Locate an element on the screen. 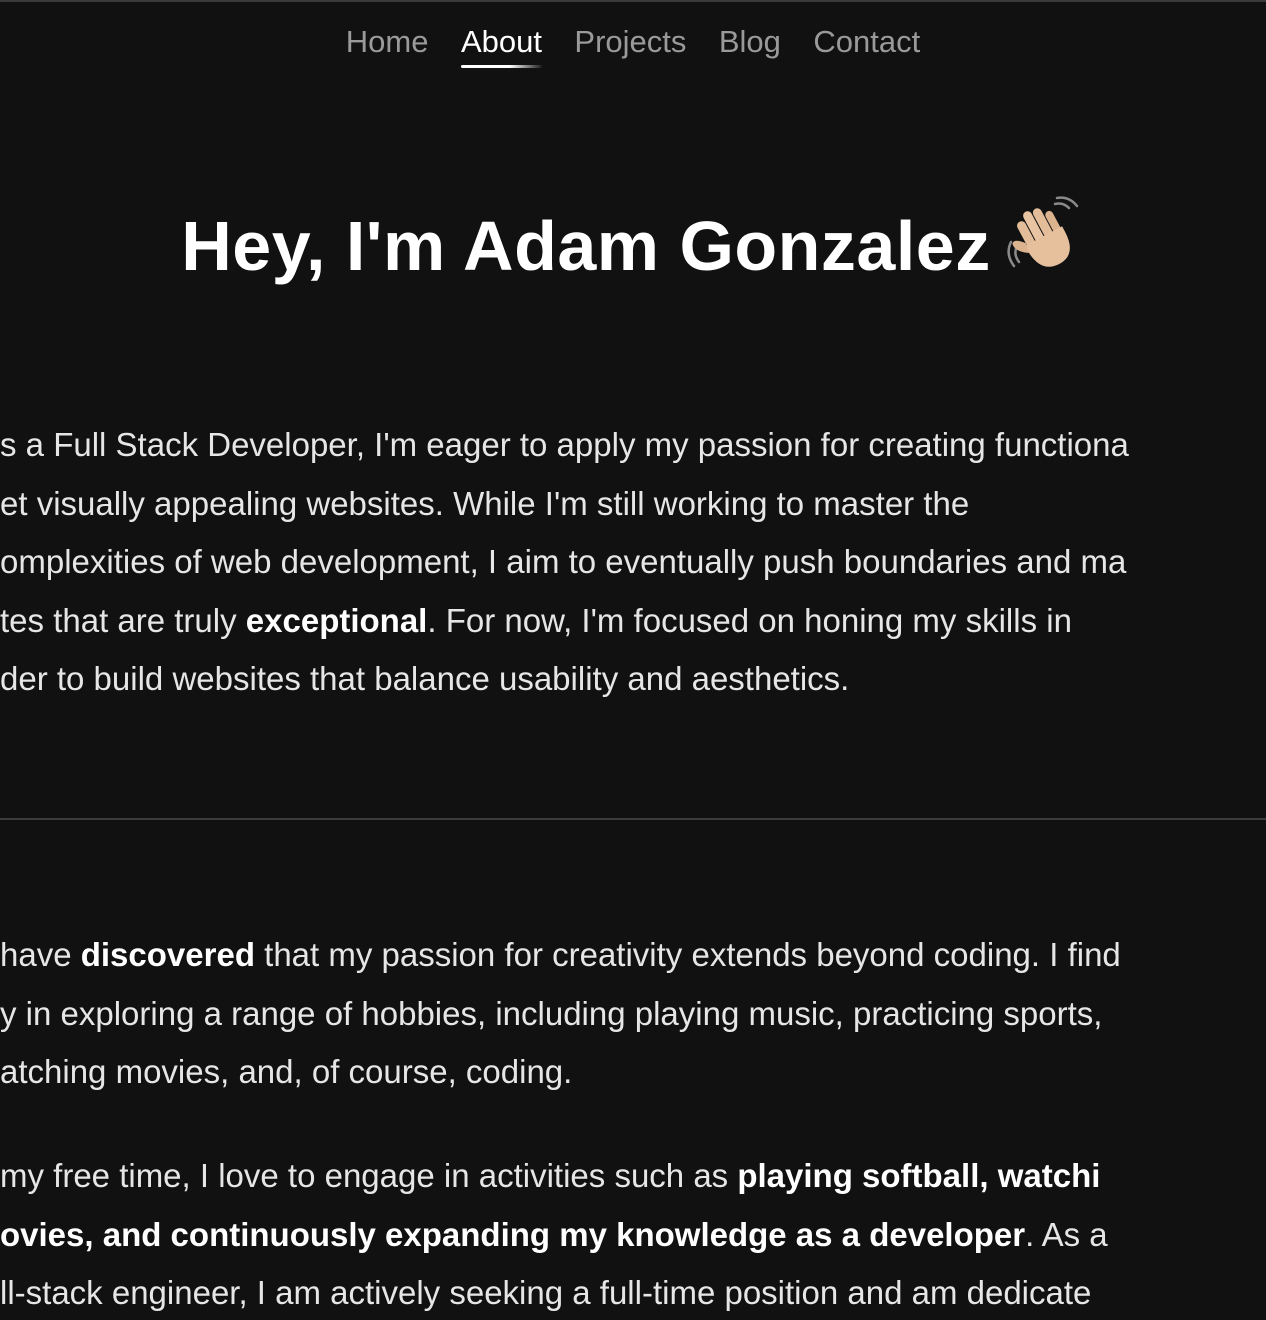  nav-projects-link: Projects is located at coordinates (630, 42).